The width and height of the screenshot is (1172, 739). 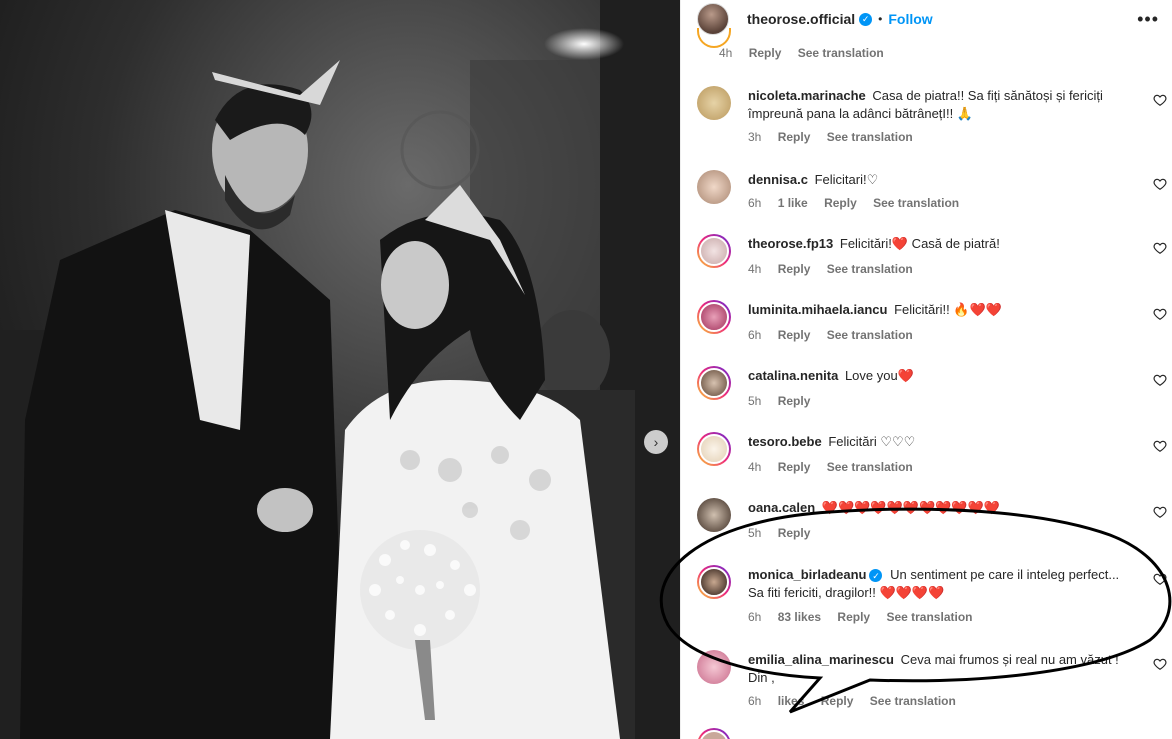 I want to click on post-header: theorose.official ✓ • Follow •••, so click(x=926, y=19).